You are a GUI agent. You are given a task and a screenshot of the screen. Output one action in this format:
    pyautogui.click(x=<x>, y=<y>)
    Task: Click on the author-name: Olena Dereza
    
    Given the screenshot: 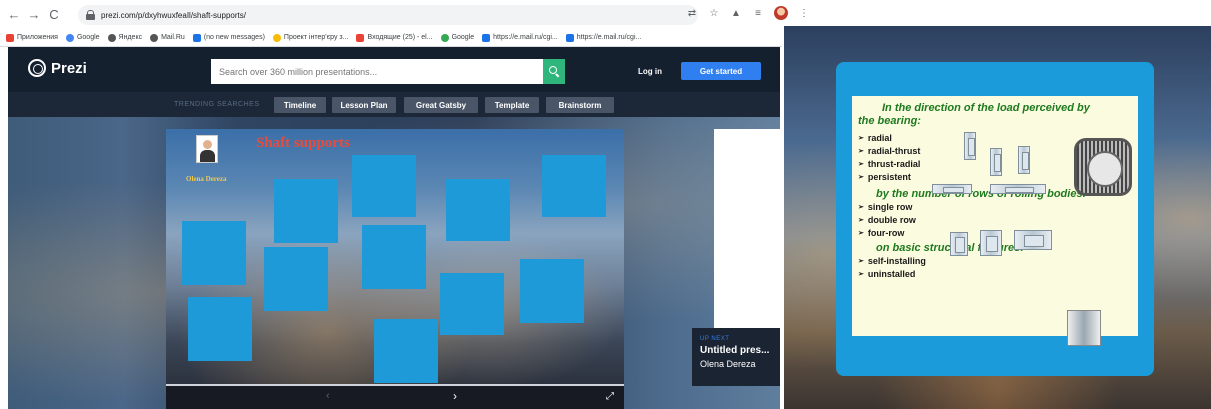 What is the action you would take?
    pyautogui.click(x=206, y=179)
    